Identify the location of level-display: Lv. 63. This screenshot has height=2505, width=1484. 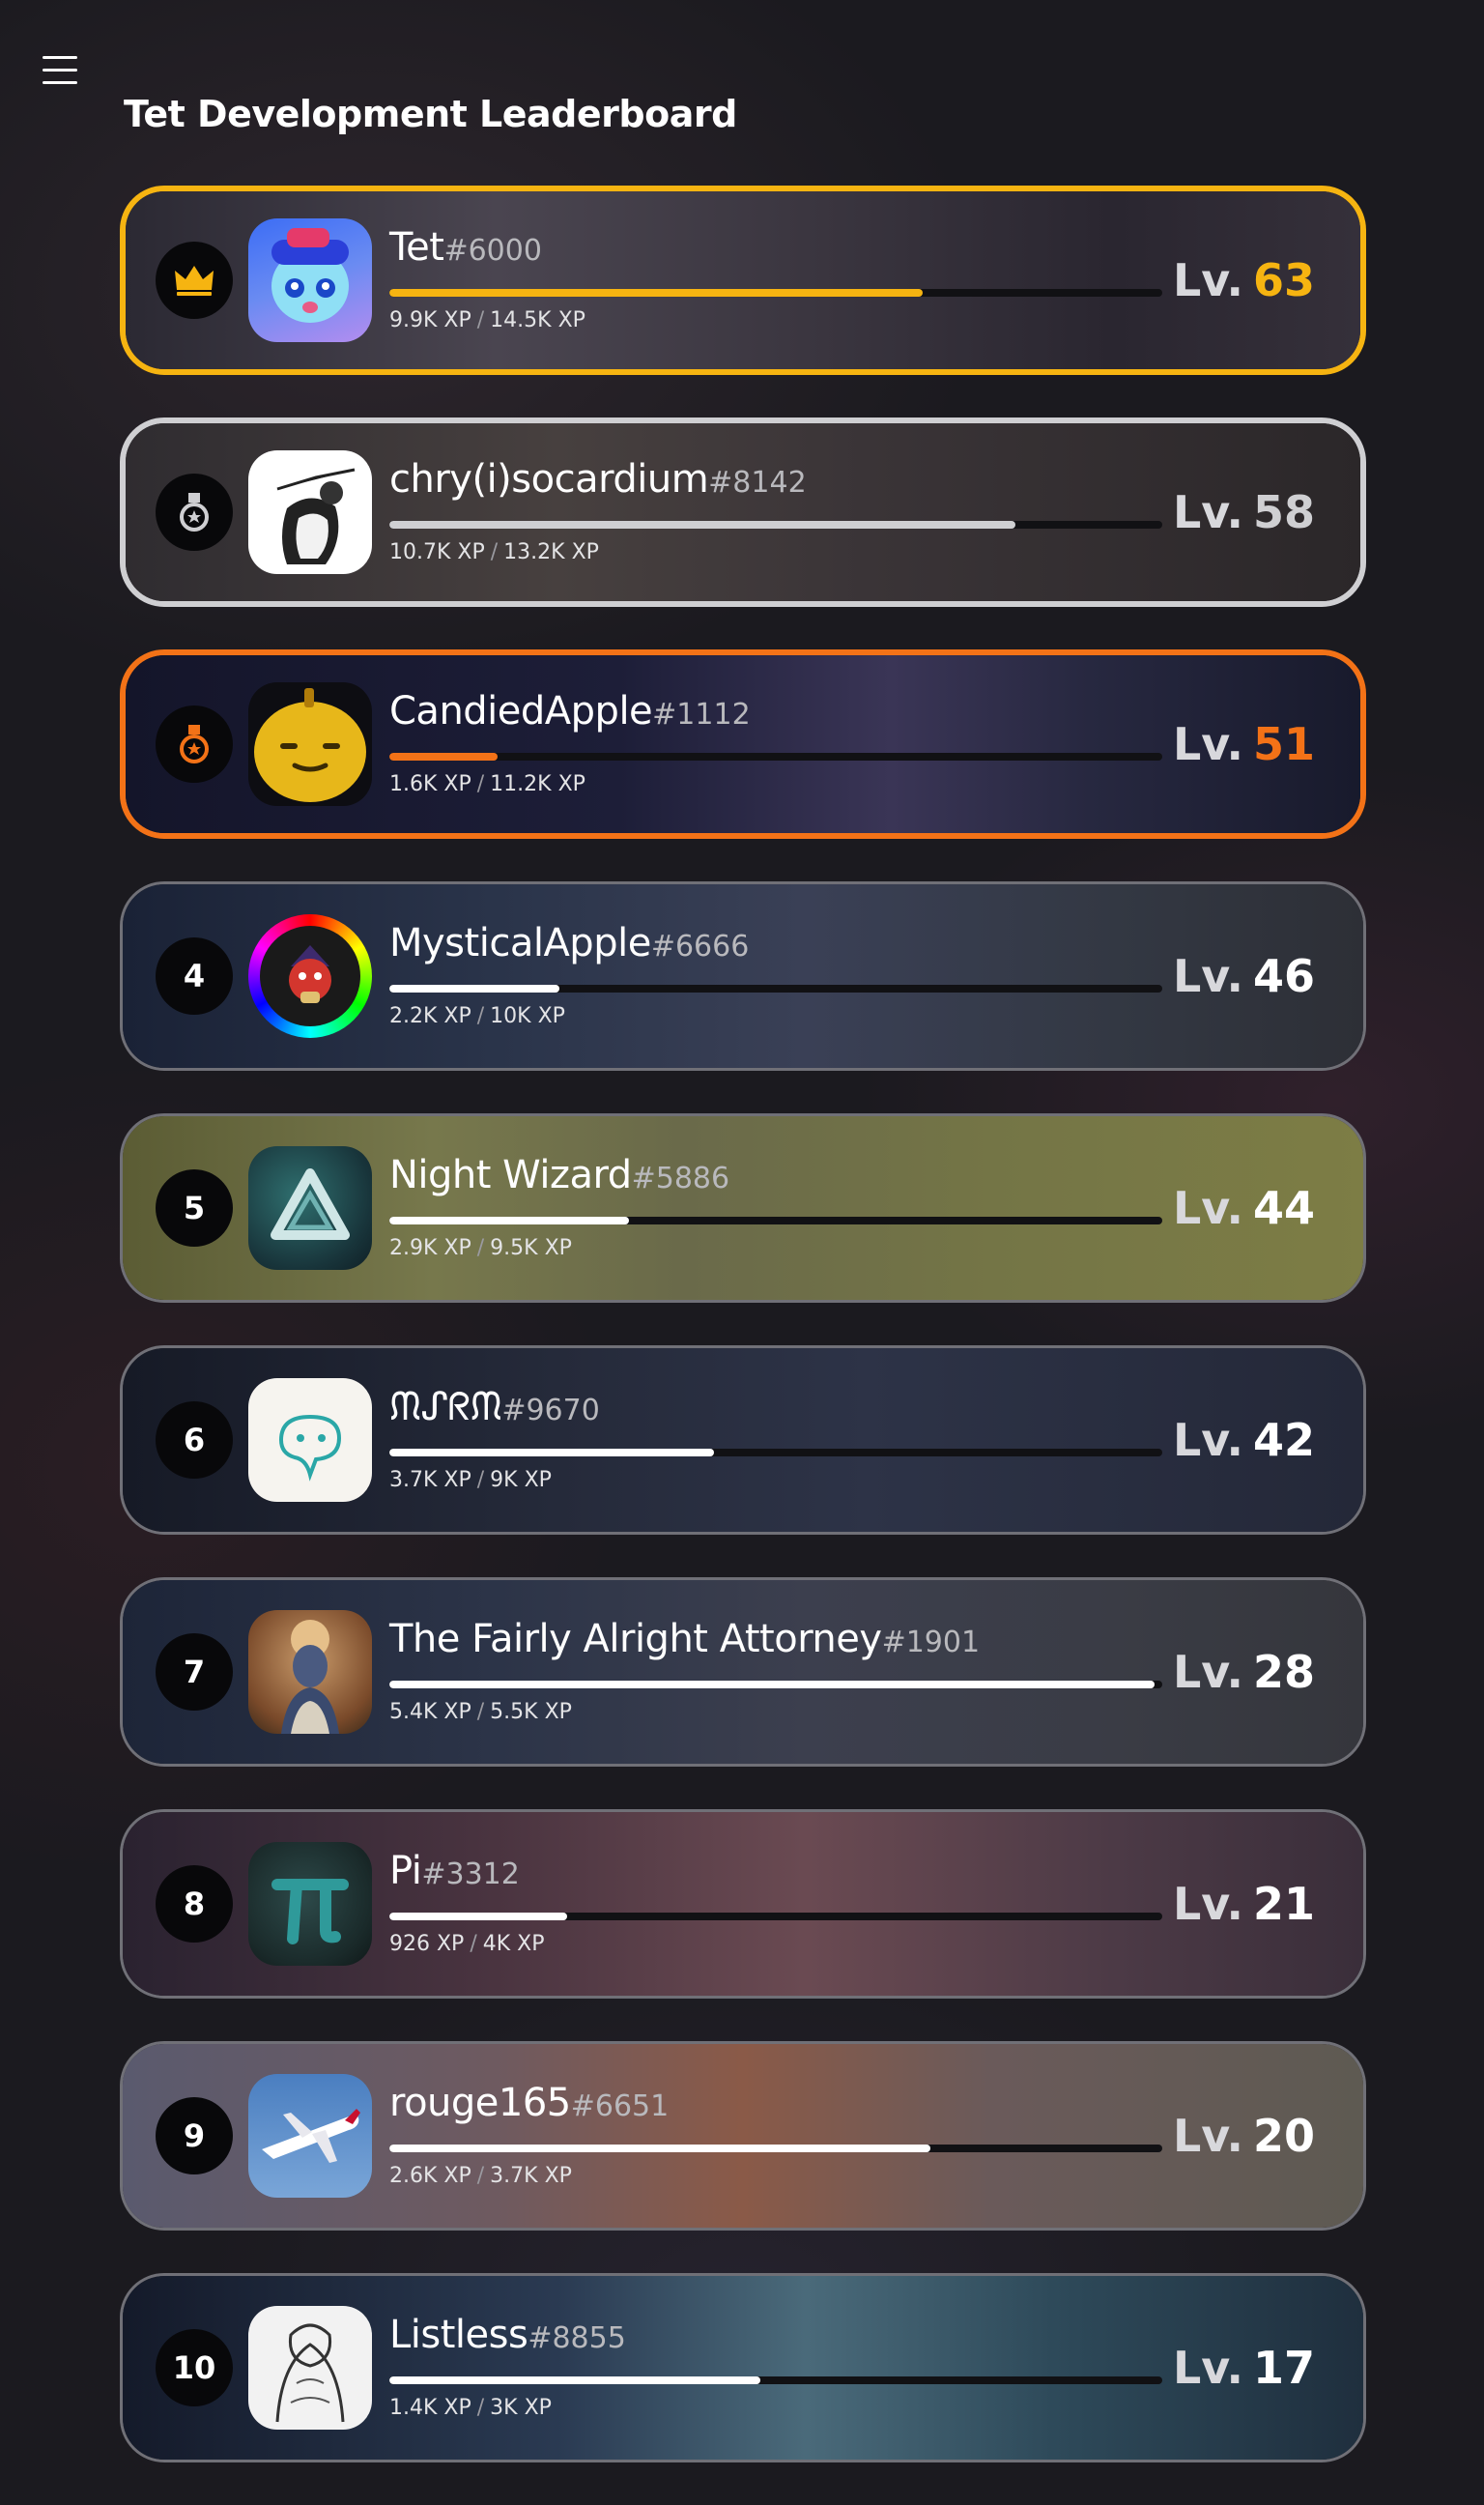
(1244, 280).